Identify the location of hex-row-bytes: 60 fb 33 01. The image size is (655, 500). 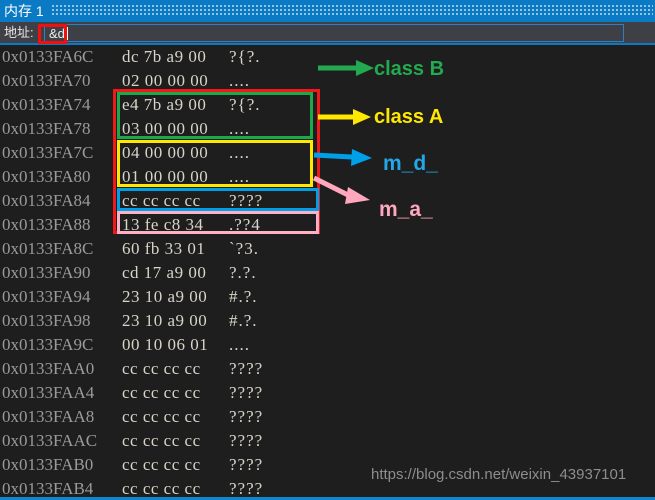
(164, 248).